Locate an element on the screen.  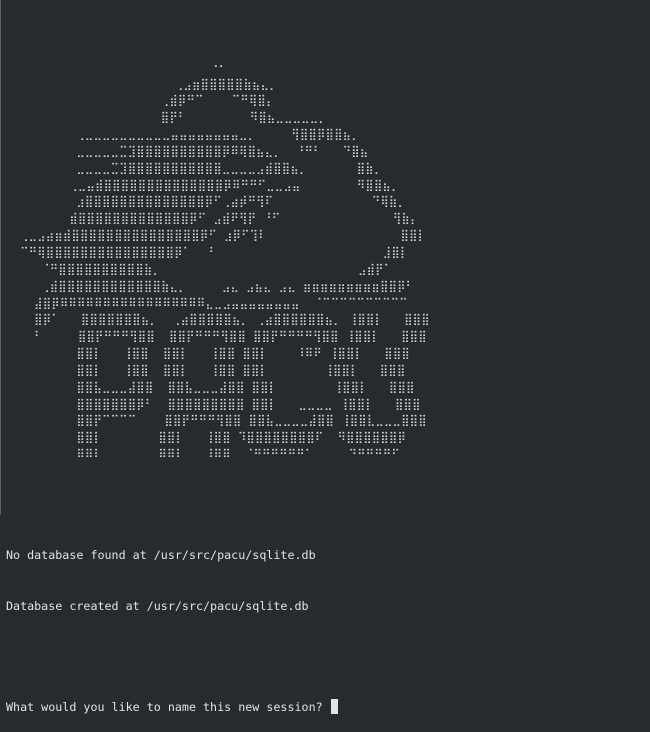
banner-art-row: ⣀⣀⣀⣀⣀⣉⣹⣿⣿⣿⣿⣿⣿⣿⣿⣿⣿⡿⠿⢿⣿⣦⣄⡀ ⠘⠛⠃ ⠙⣿⣦ is located at coordinates (187, 150).